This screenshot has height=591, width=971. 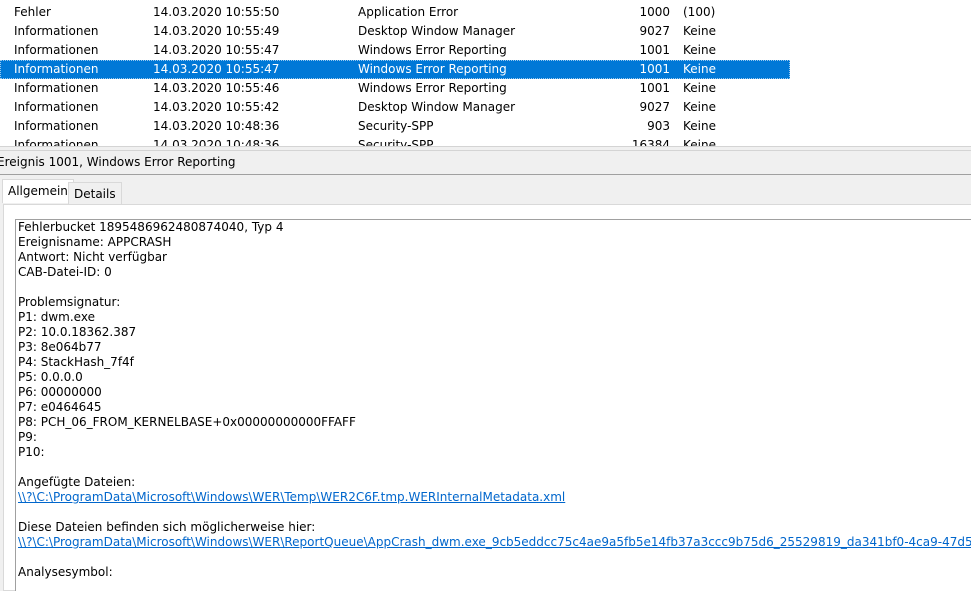 I want to click on description-line: P2: 10.0.18362.387, so click(x=77, y=332).